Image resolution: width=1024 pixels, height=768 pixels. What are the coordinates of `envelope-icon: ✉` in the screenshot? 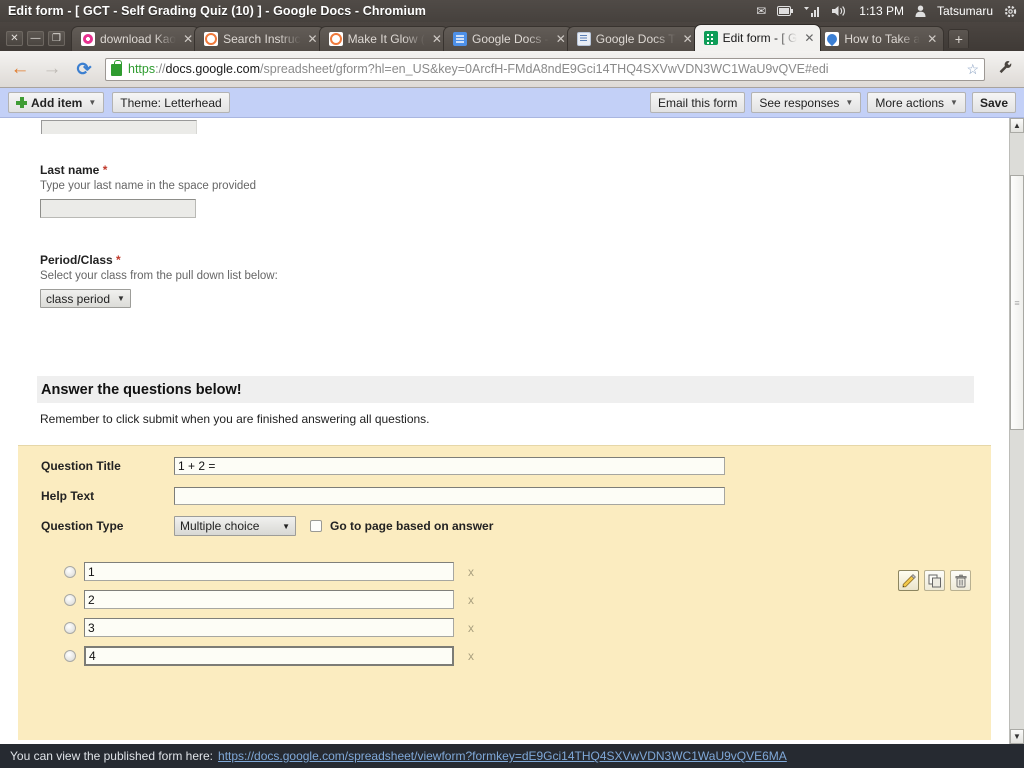 It's located at (761, 11).